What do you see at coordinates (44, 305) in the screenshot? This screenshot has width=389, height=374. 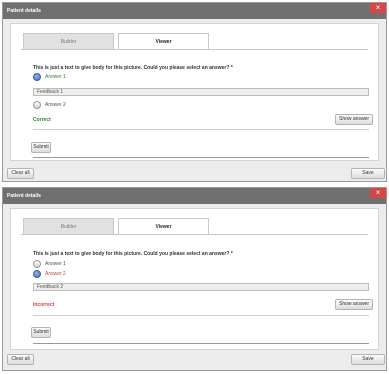 I see `result-status: Incorrect` at bounding box center [44, 305].